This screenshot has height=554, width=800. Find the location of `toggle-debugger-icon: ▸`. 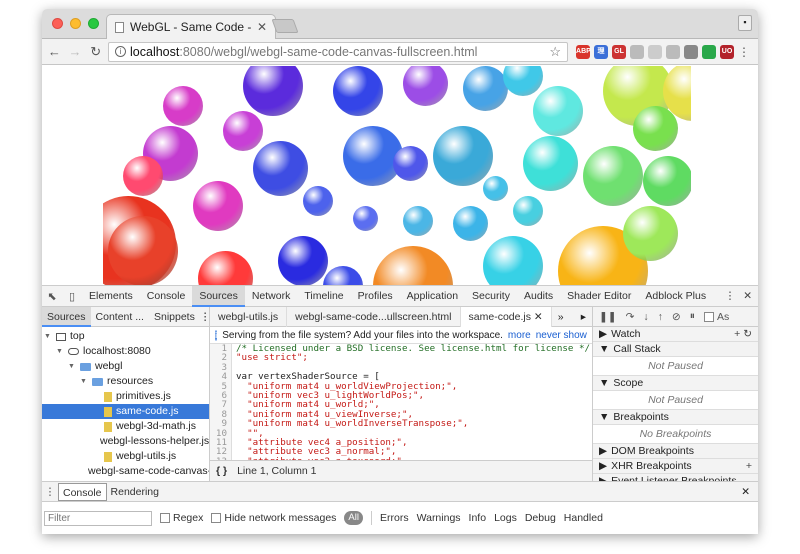

toggle-debugger-icon: ▸ is located at coordinates (586, 317).